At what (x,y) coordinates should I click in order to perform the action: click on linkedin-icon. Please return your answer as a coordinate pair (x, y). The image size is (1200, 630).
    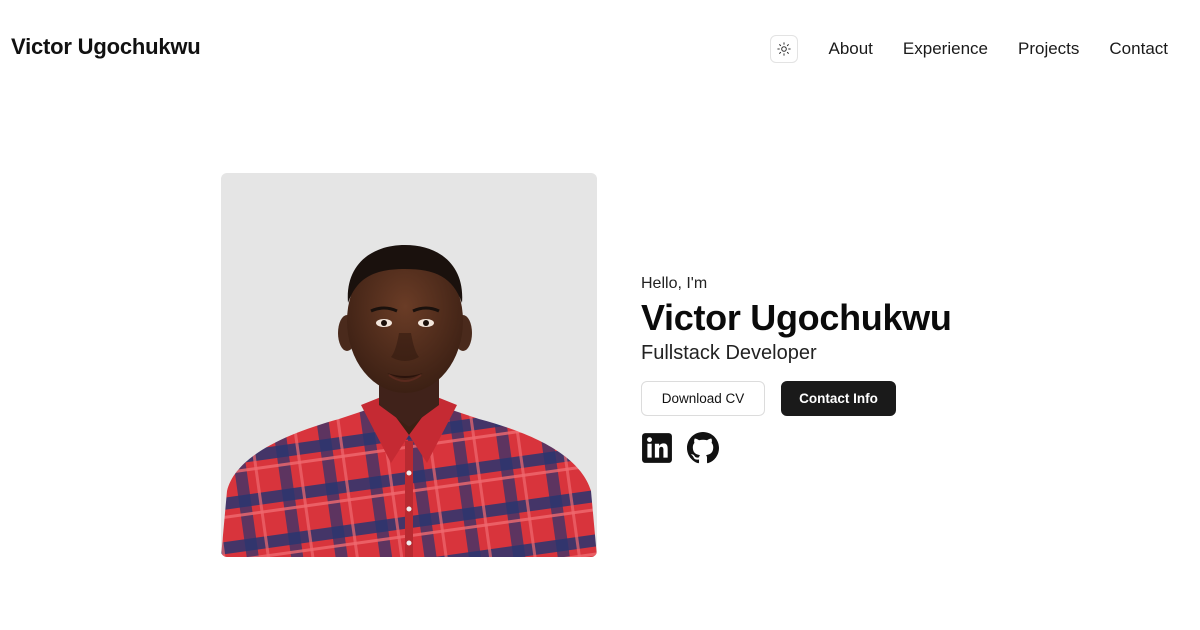
    Looking at the image, I should click on (657, 448).